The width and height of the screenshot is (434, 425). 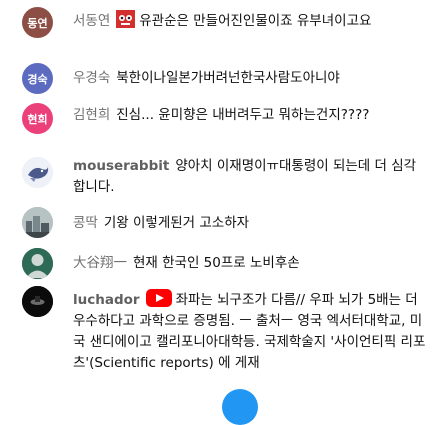 What do you see at coordinates (91, 21) in the screenshot?
I see `author-name: 서동연` at bounding box center [91, 21].